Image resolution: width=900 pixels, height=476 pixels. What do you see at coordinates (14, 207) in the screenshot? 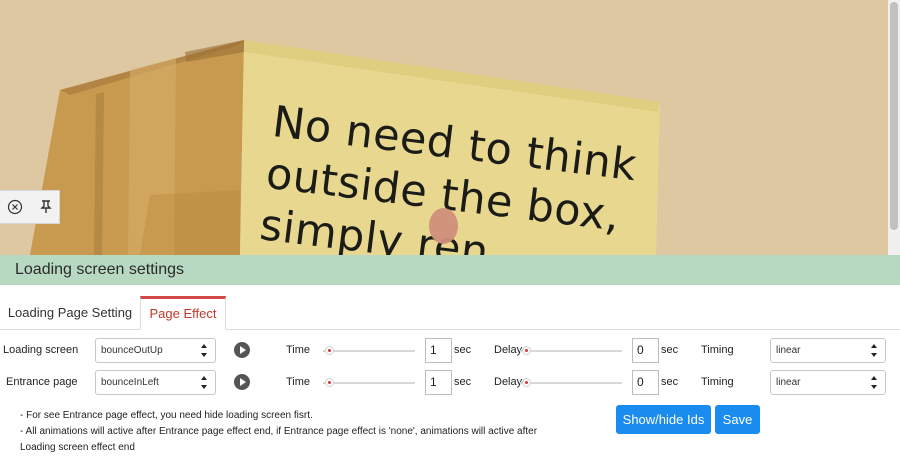
I see `close-circle-icon` at bounding box center [14, 207].